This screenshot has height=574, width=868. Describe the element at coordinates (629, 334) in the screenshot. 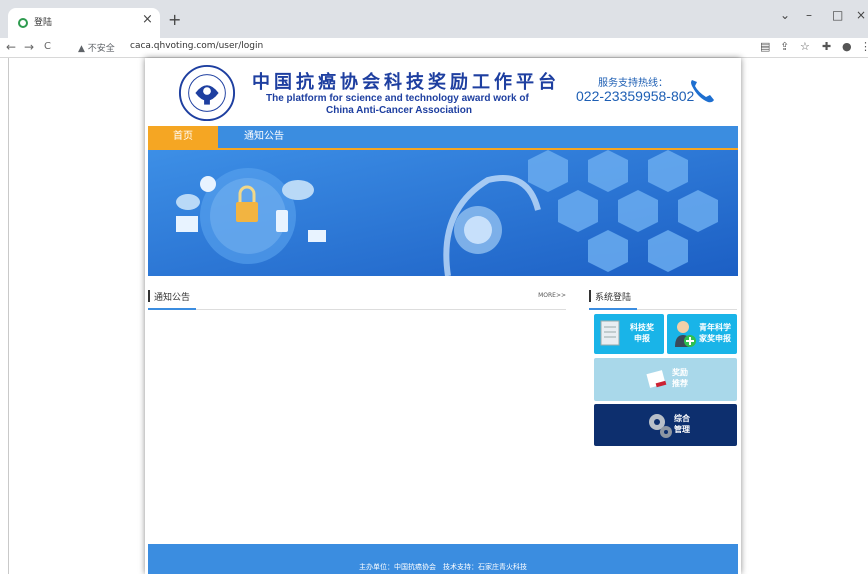

I see `tech-award-apply-tile: 科技奖 申报` at that location.